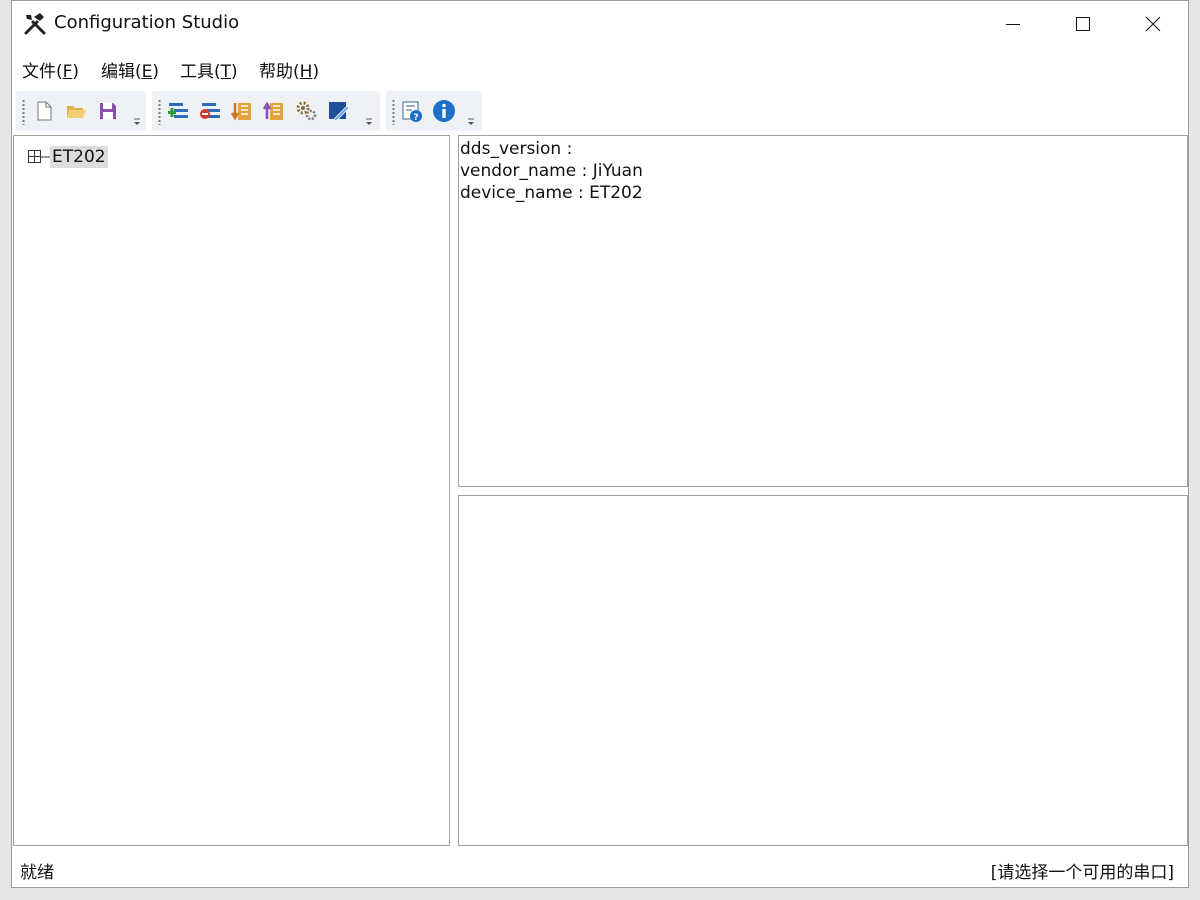 This screenshot has height=900, width=1200. Describe the element at coordinates (79, 157) in the screenshot. I see `tree-node-label: ET202` at that location.